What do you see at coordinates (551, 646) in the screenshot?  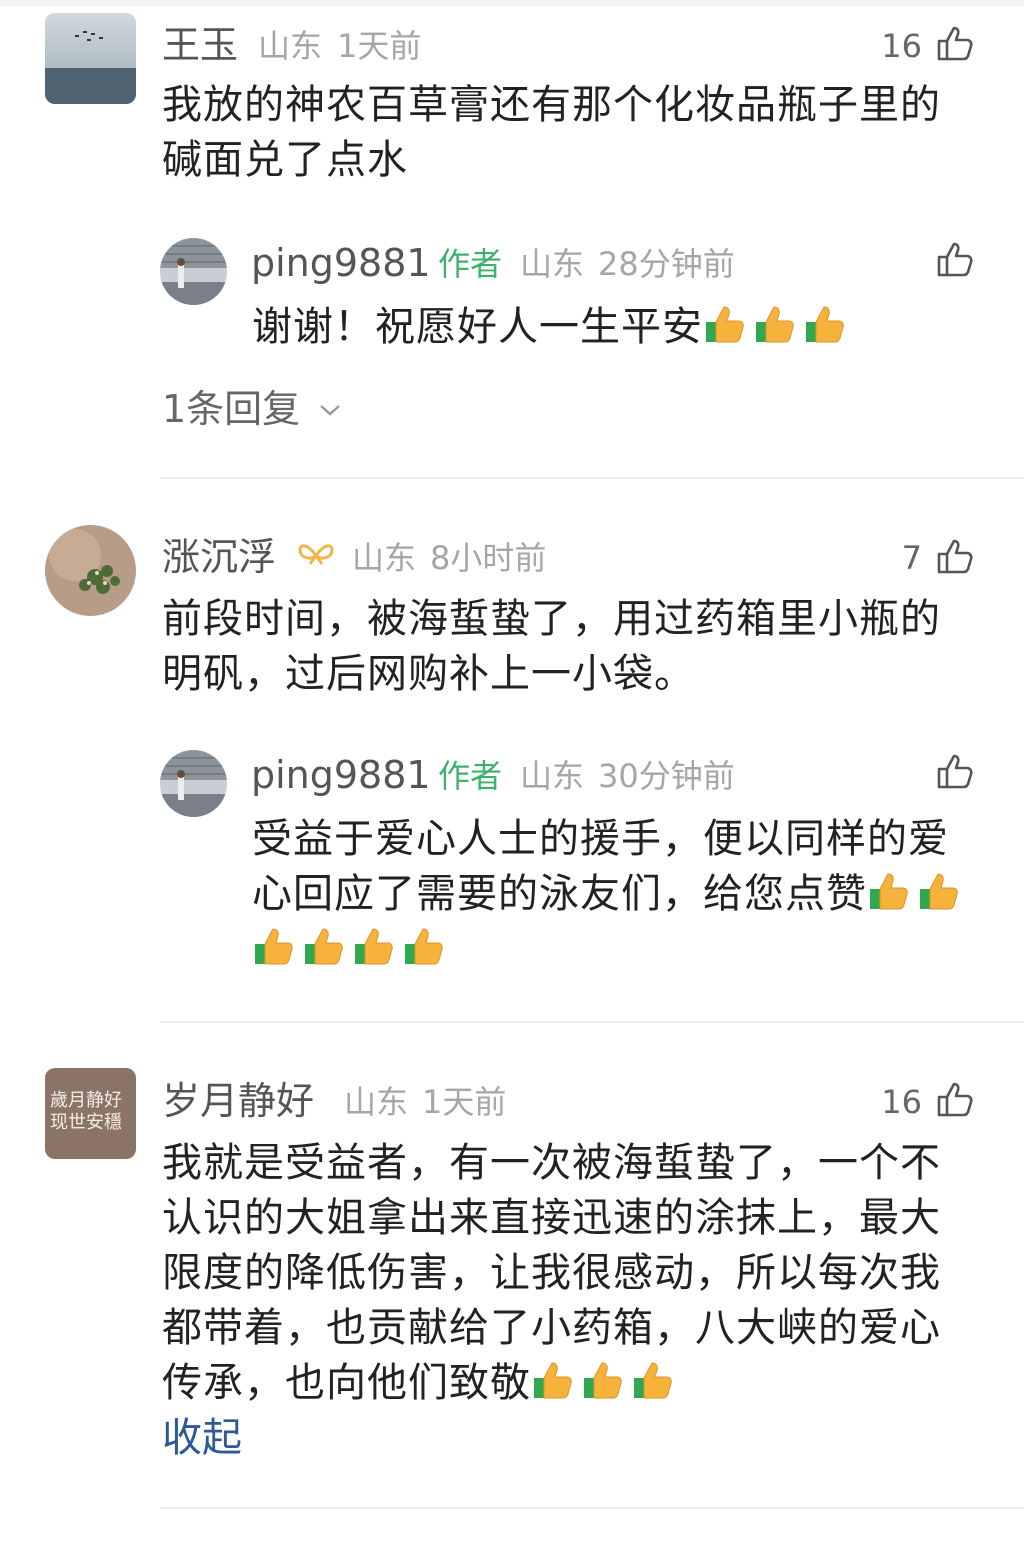 I see `comment-body: 前段时间，被海蜇蛰了，用过药箱里小瓶的 明矾，过后网购补上一小袋。` at bounding box center [551, 646].